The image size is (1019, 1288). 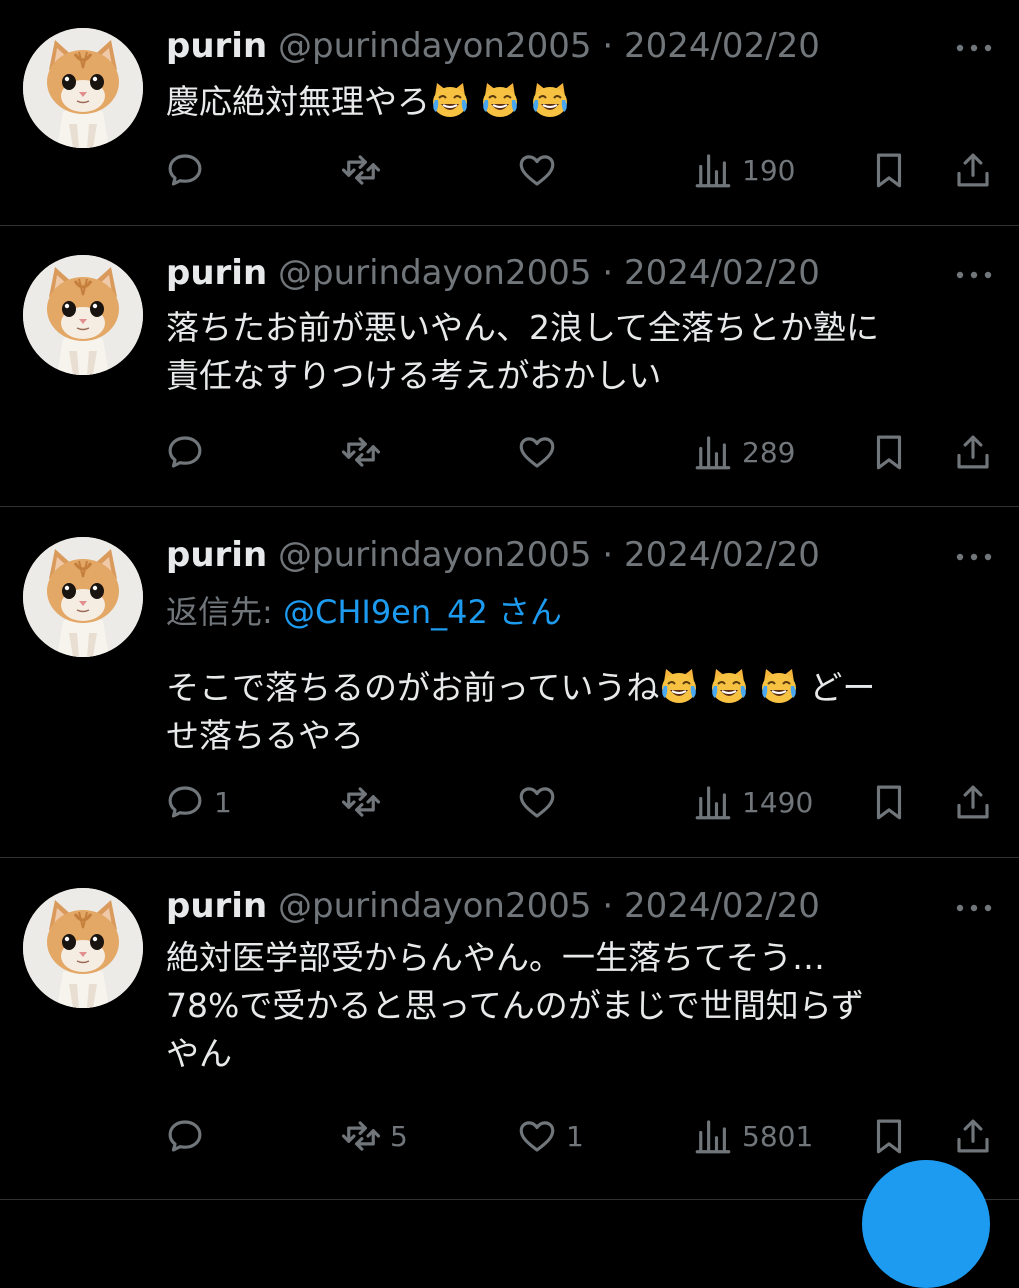 I want to click on action-bar: 289, so click(x=509, y=452).